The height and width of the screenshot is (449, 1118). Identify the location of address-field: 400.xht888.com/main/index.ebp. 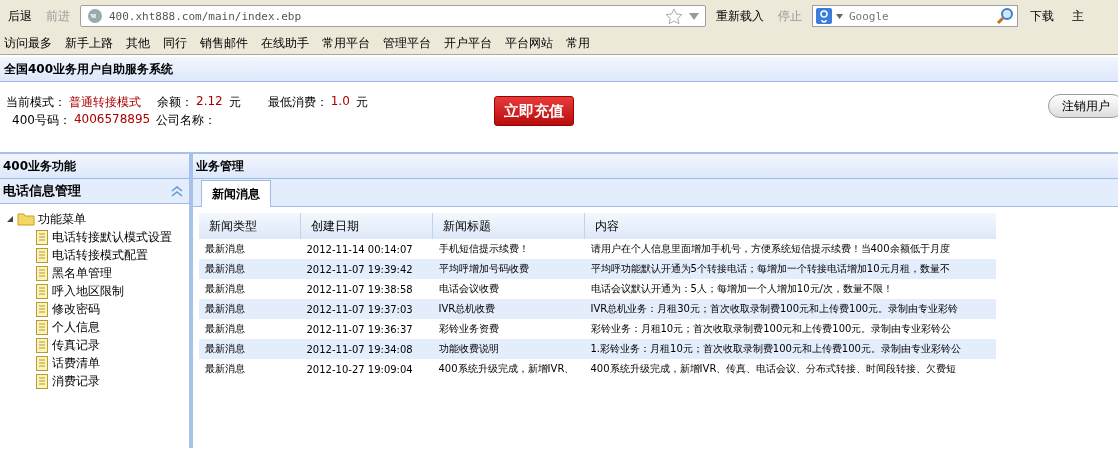
(393, 16).